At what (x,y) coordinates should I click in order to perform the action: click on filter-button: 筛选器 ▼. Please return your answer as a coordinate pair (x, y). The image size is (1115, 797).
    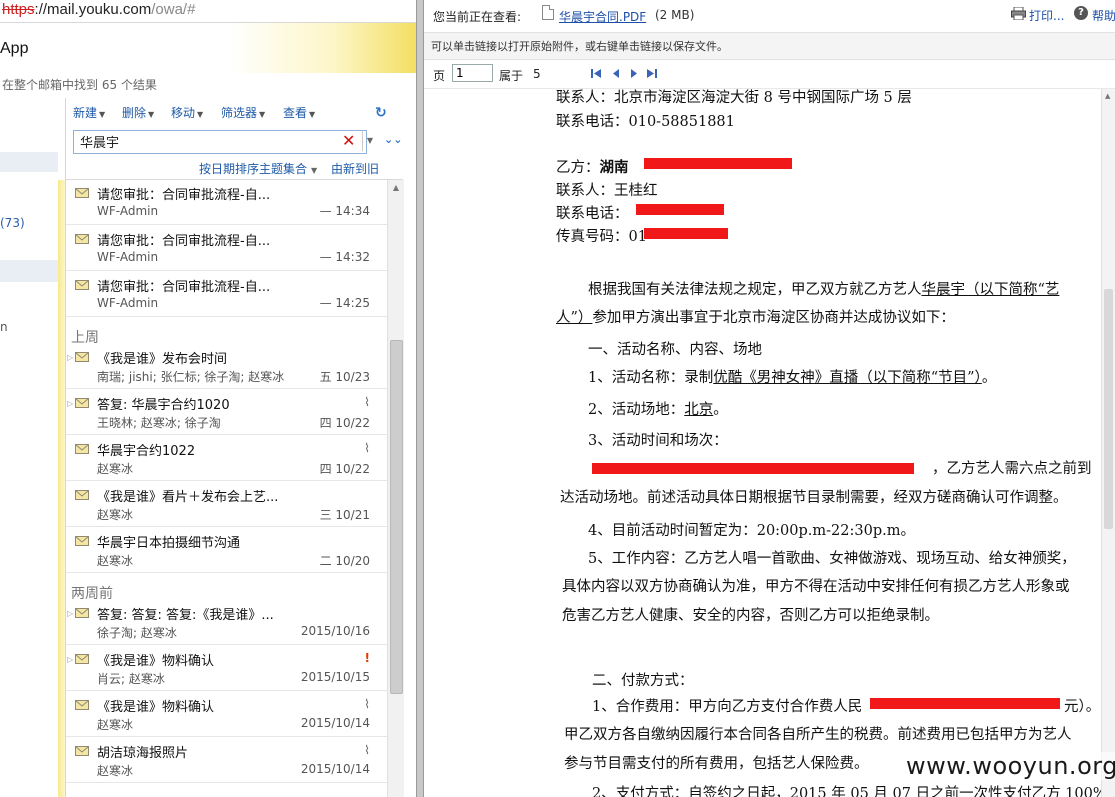
    Looking at the image, I should click on (243, 112).